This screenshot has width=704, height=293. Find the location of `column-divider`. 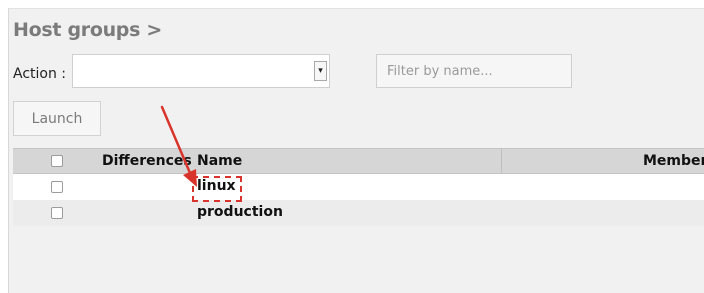

column-divider is located at coordinates (501, 161).